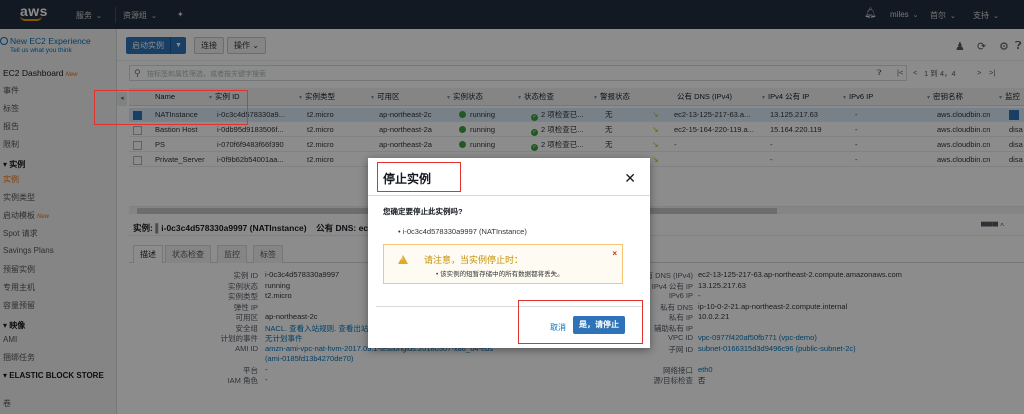  Describe the element at coordinates (423, 211) in the screenshot. I see `dialog-question: 您确定要停止此实例吗?` at that location.